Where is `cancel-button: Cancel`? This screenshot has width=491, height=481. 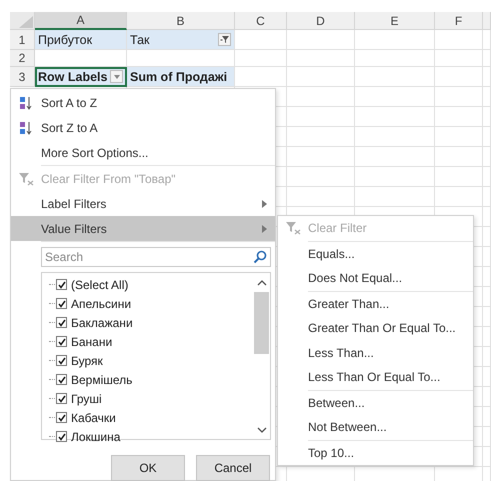
cancel-button: Cancel is located at coordinates (233, 468).